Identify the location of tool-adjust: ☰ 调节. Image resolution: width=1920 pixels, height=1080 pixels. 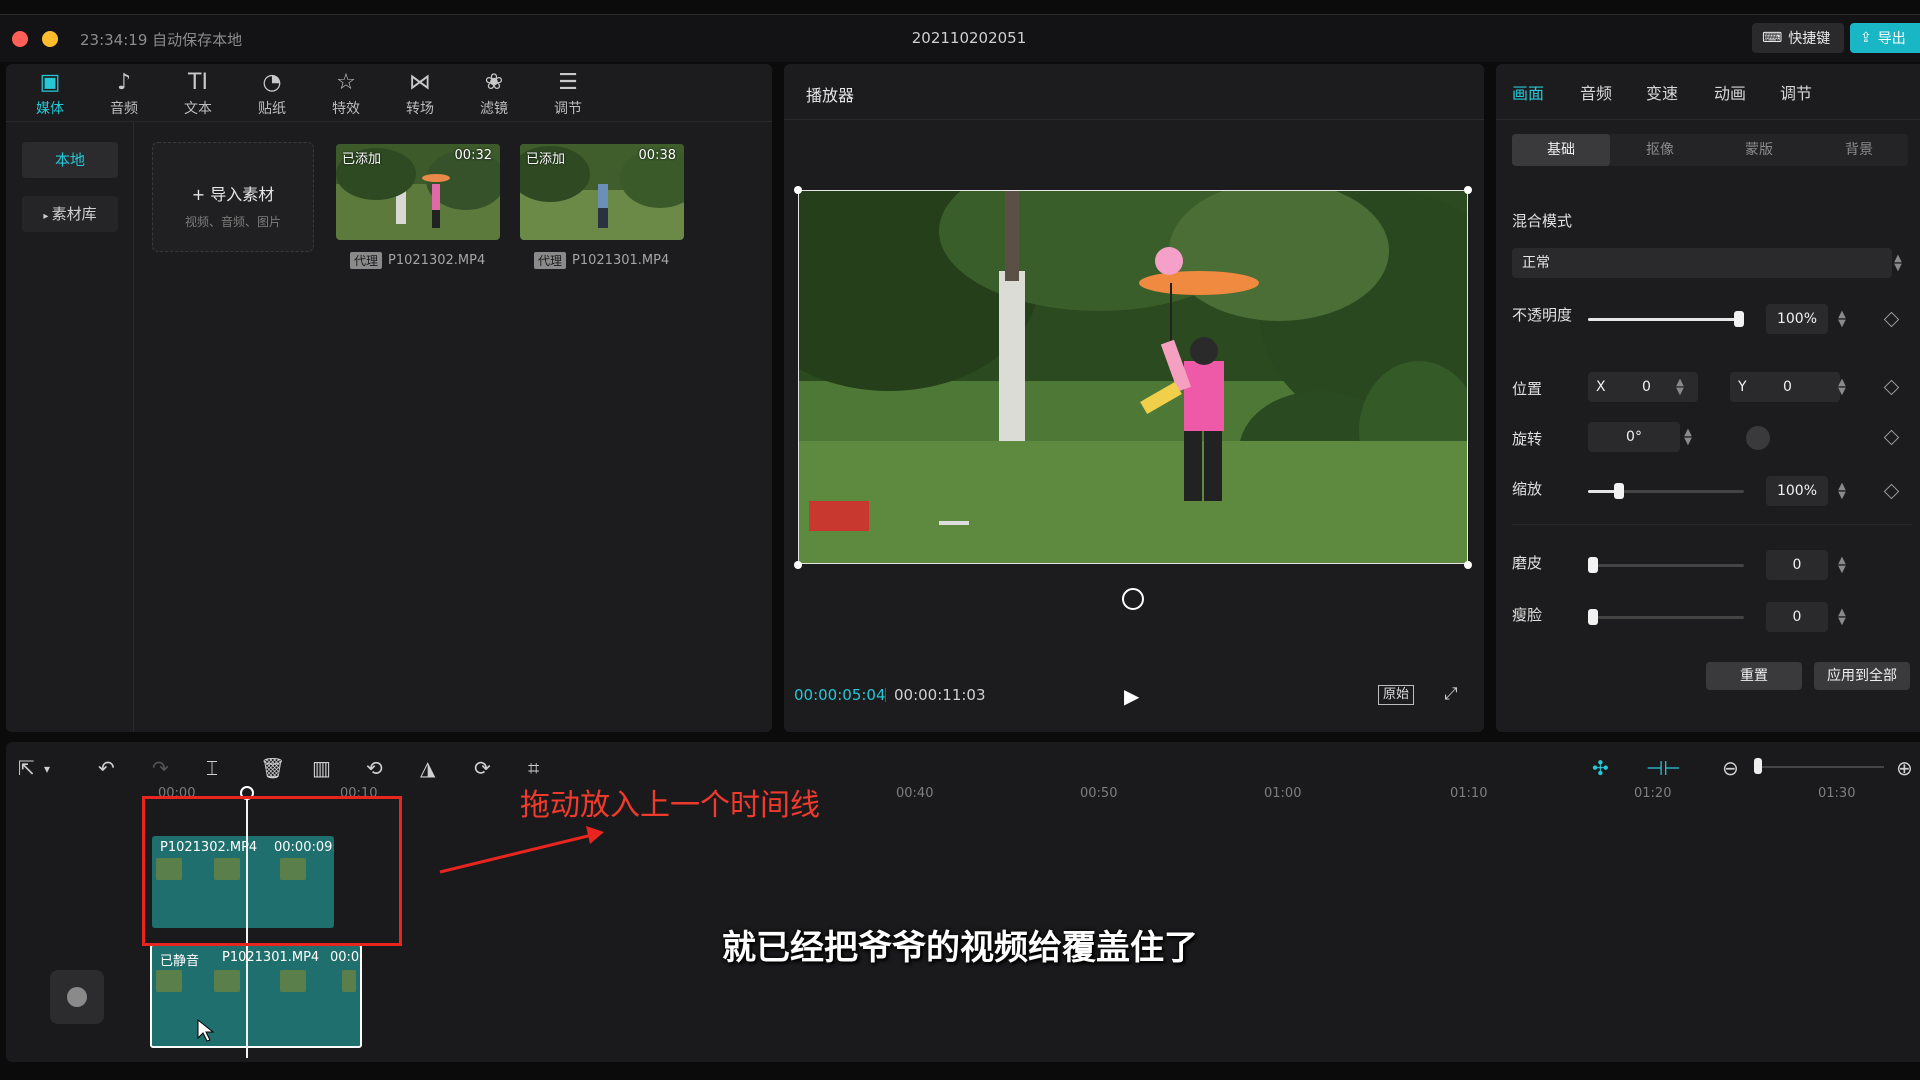
(568, 94).